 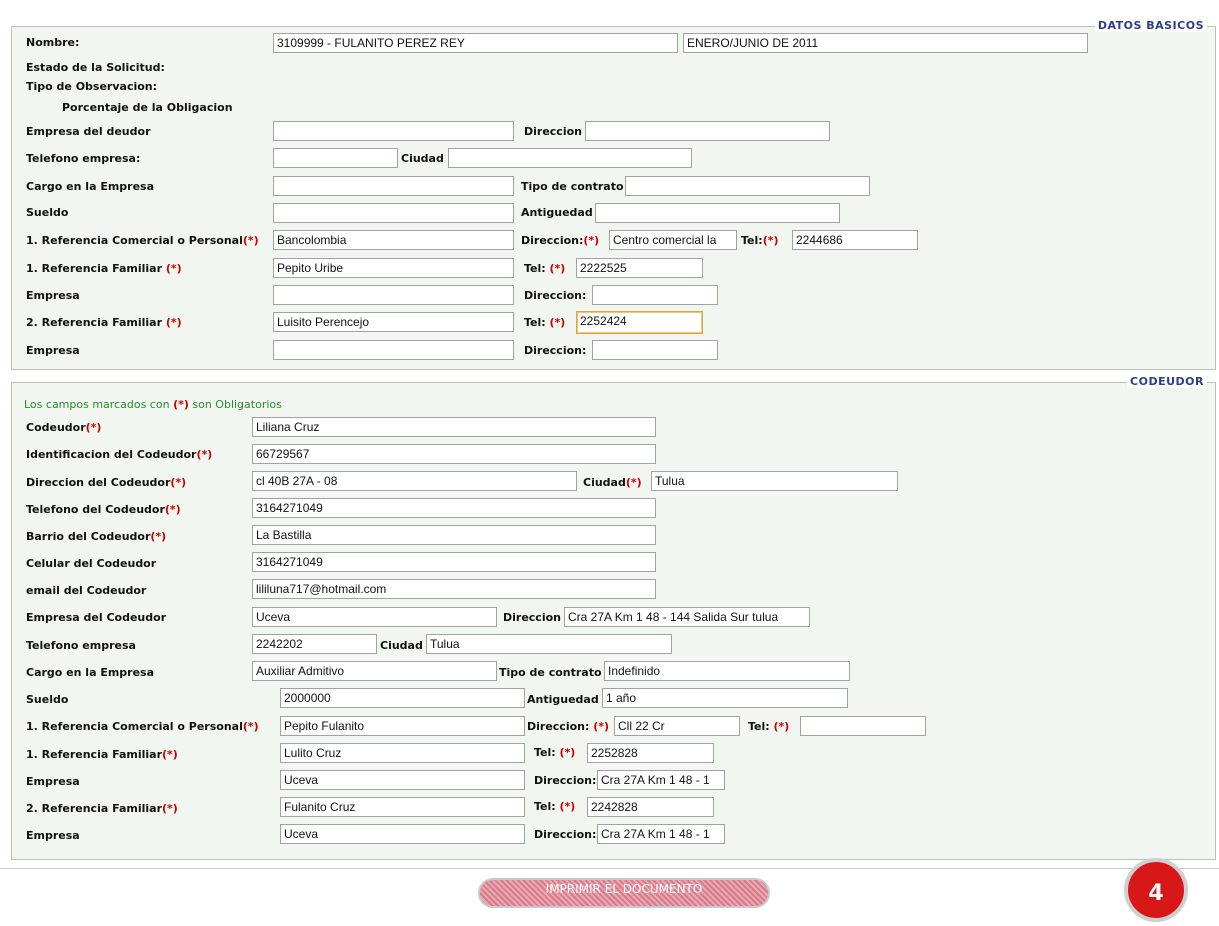 I want to click on barrio-codeudor-field: La Bastilla, so click(x=454, y=535).